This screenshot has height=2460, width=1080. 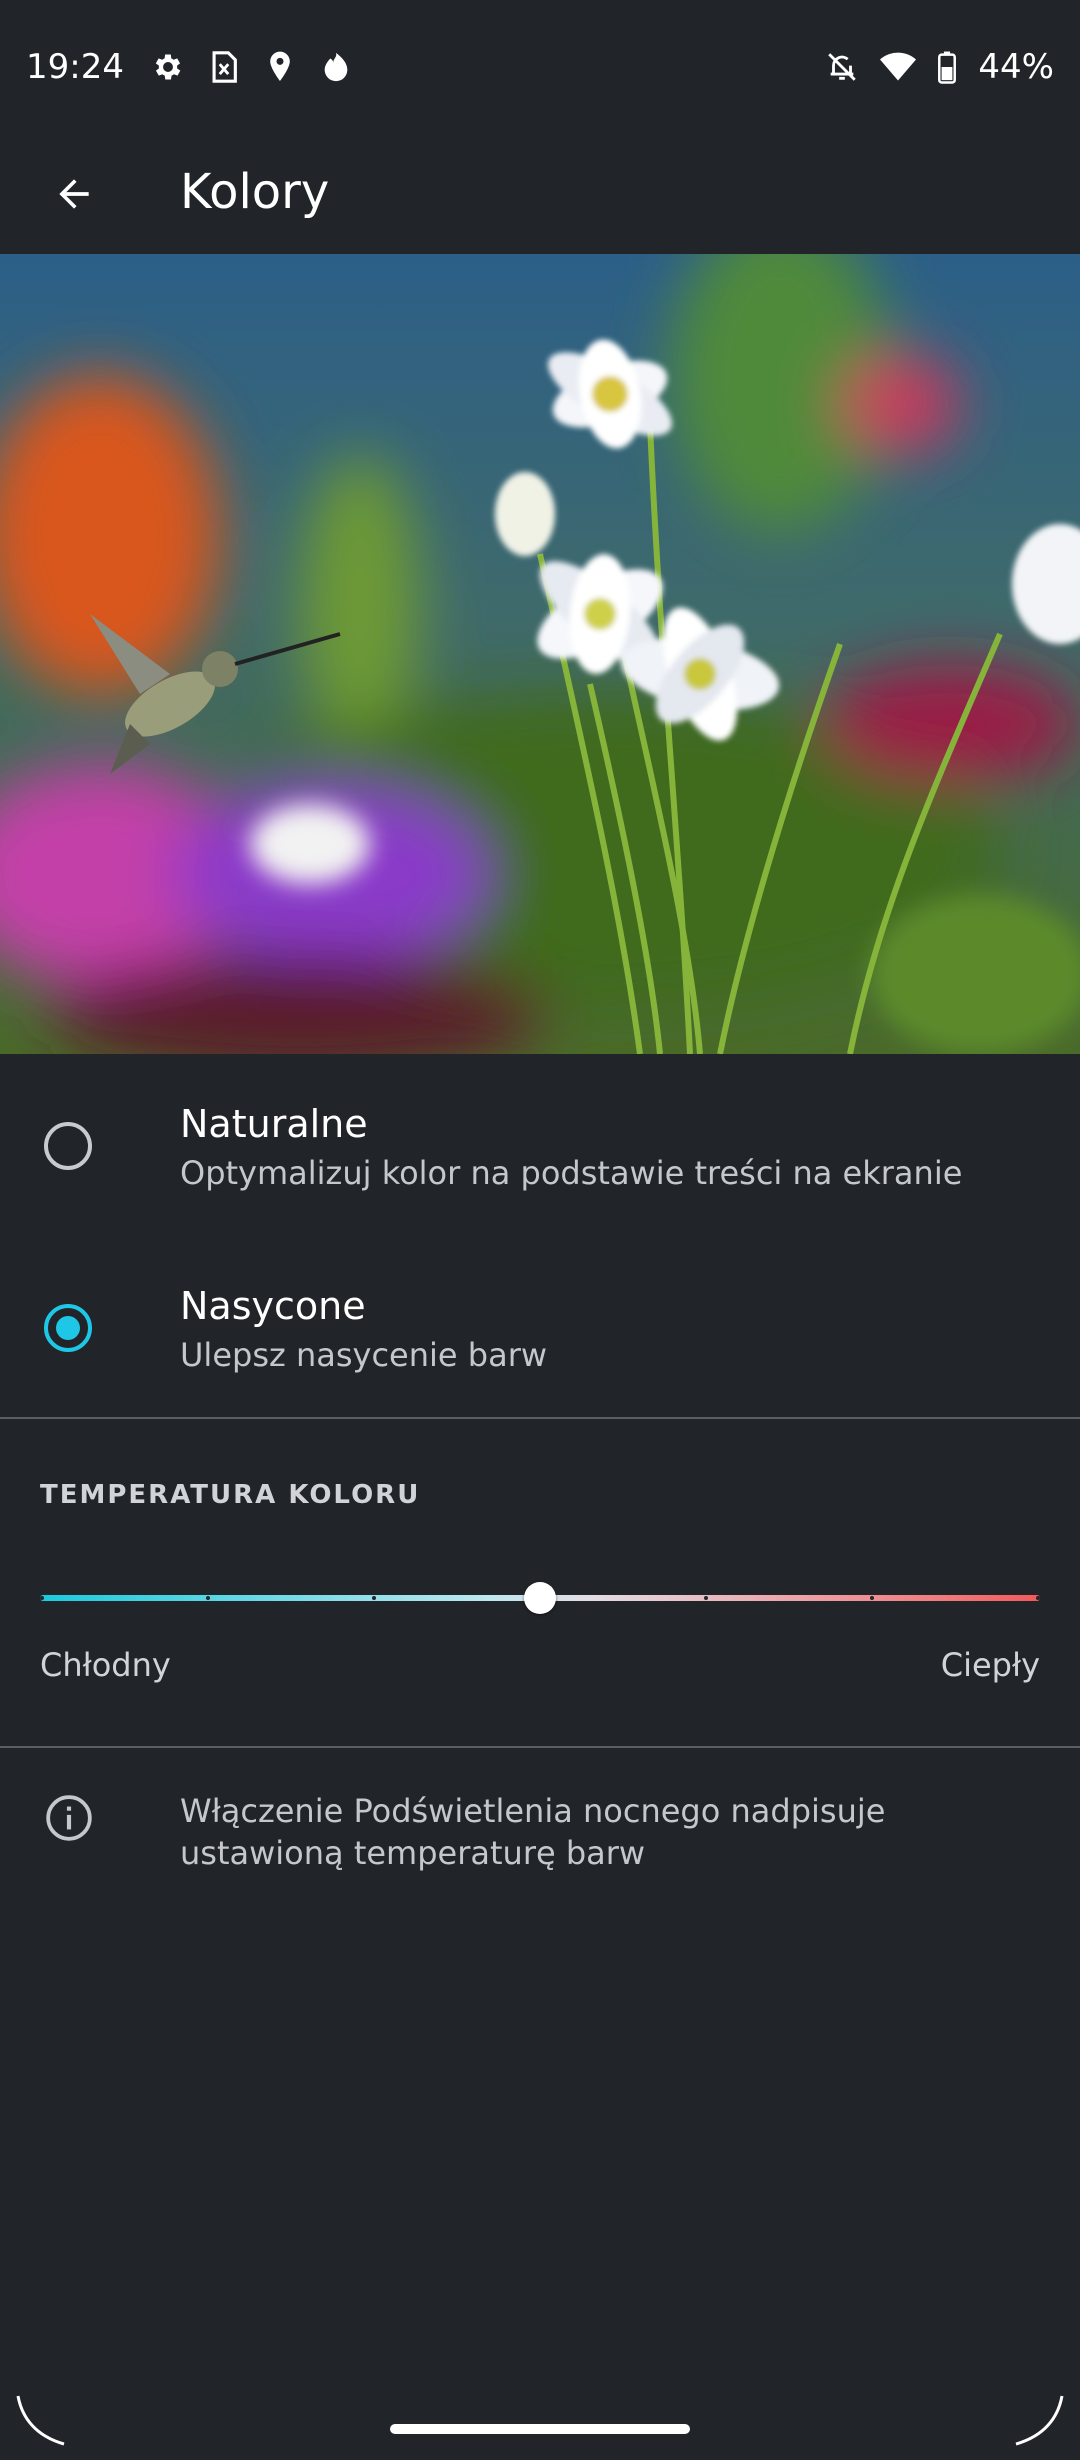 I want to click on gesture-nav-handle, so click(x=540, y=2429).